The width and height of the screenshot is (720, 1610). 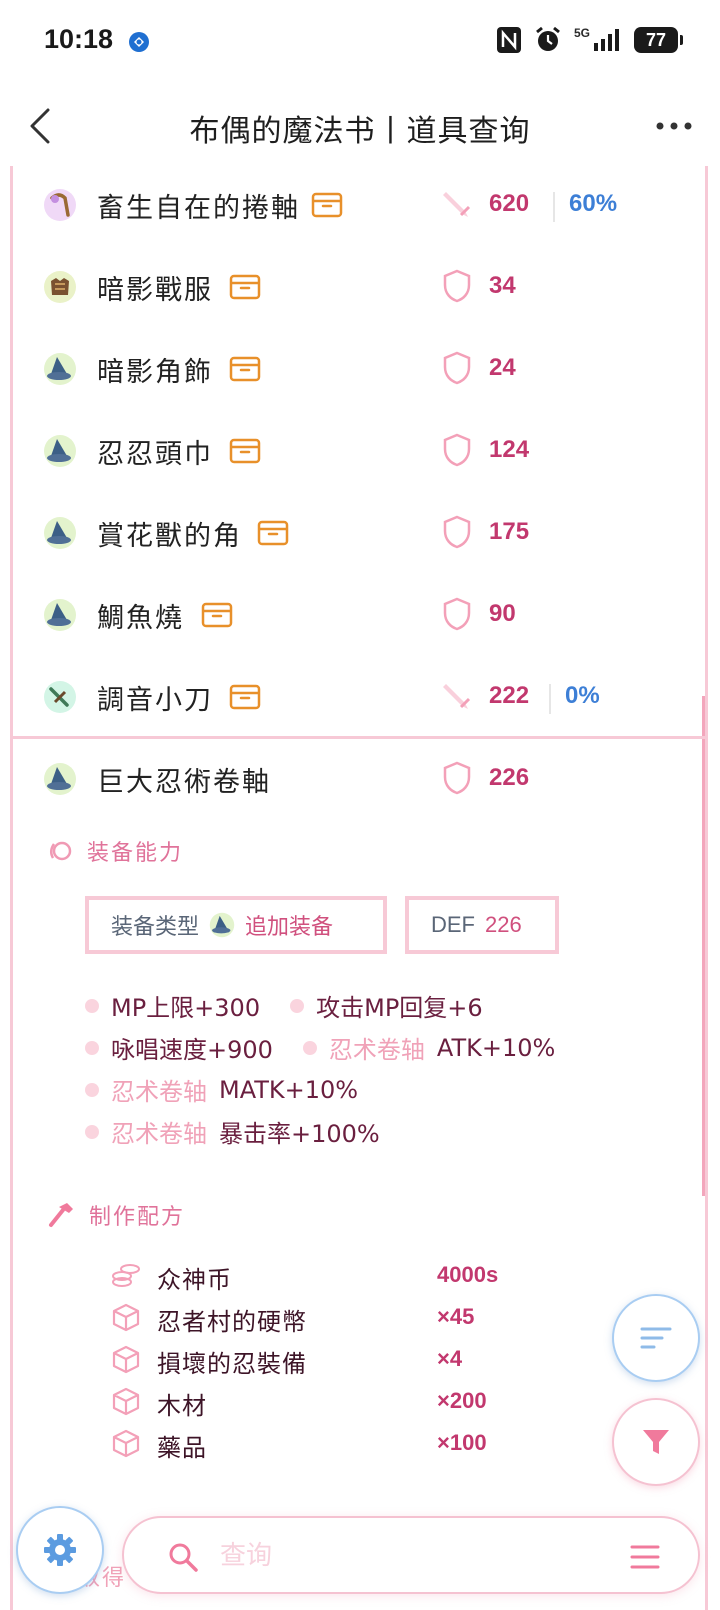 I want to click on item-name: 暗影戰服, so click(x=155, y=290).